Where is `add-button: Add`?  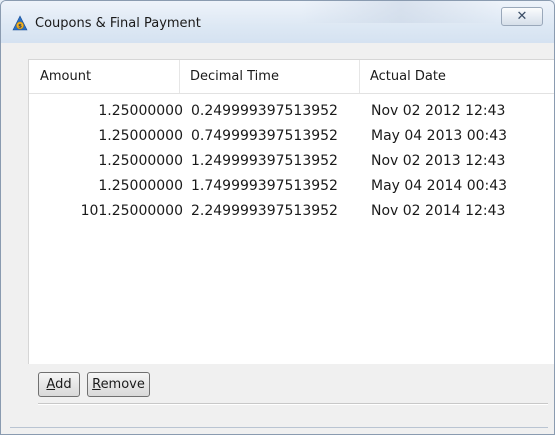
add-button: Add is located at coordinates (59, 384).